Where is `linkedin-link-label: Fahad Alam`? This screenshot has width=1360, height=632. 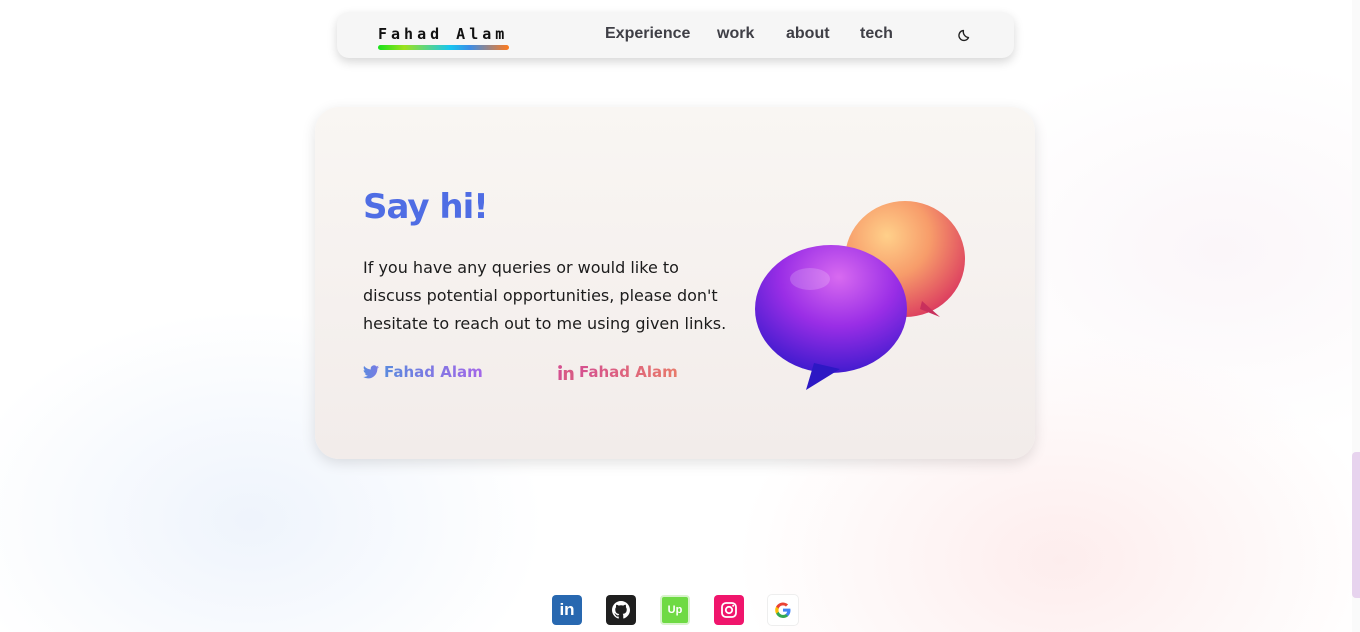
linkedin-link-label: Fahad Alam is located at coordinates (628, 372).